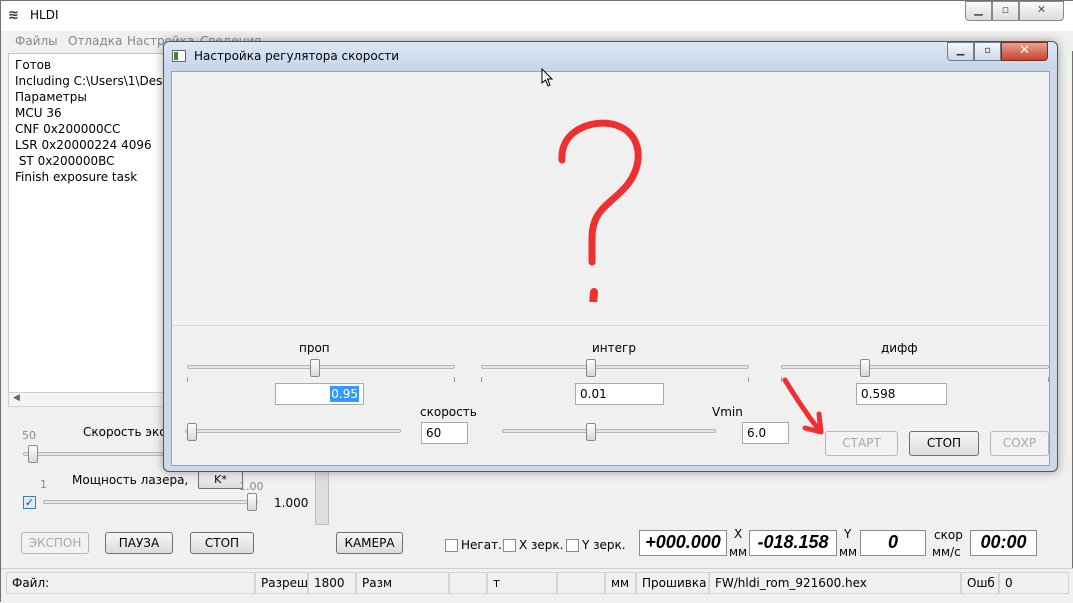  I want to click on dialog-window-icon, so click(179, 56).